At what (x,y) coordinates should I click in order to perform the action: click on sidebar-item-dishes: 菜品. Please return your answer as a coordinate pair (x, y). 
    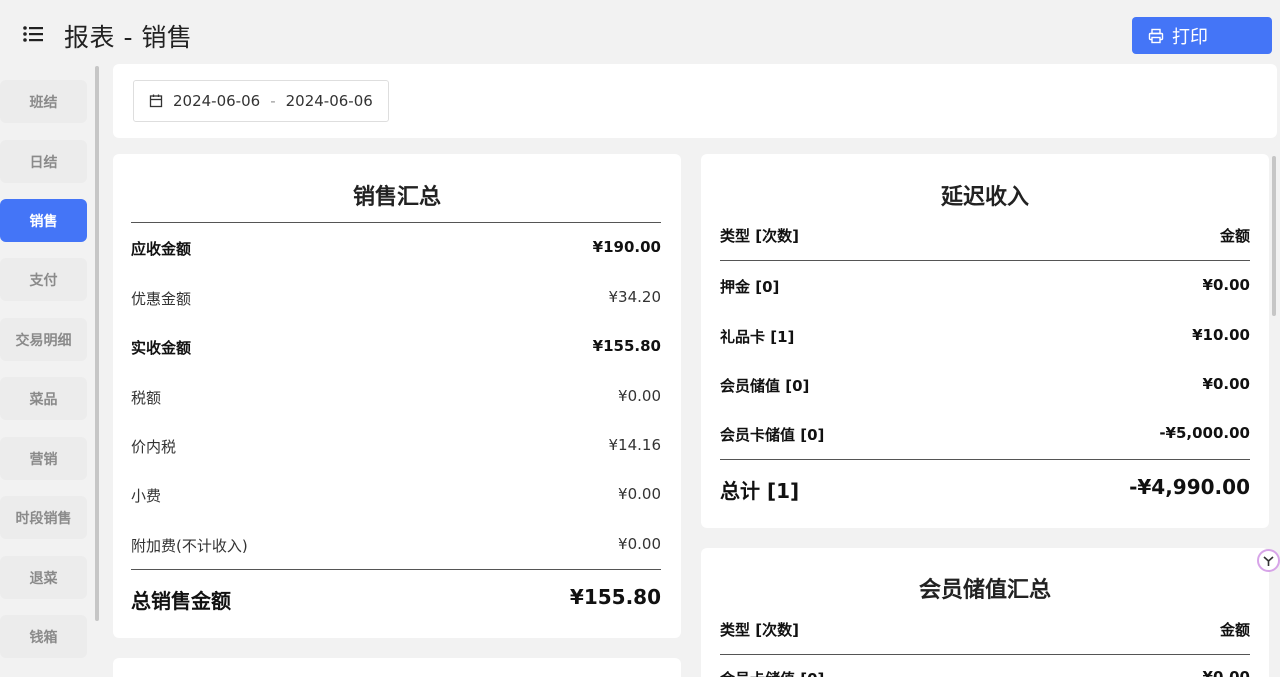
    Looking at the image, I should click on (43, 398).